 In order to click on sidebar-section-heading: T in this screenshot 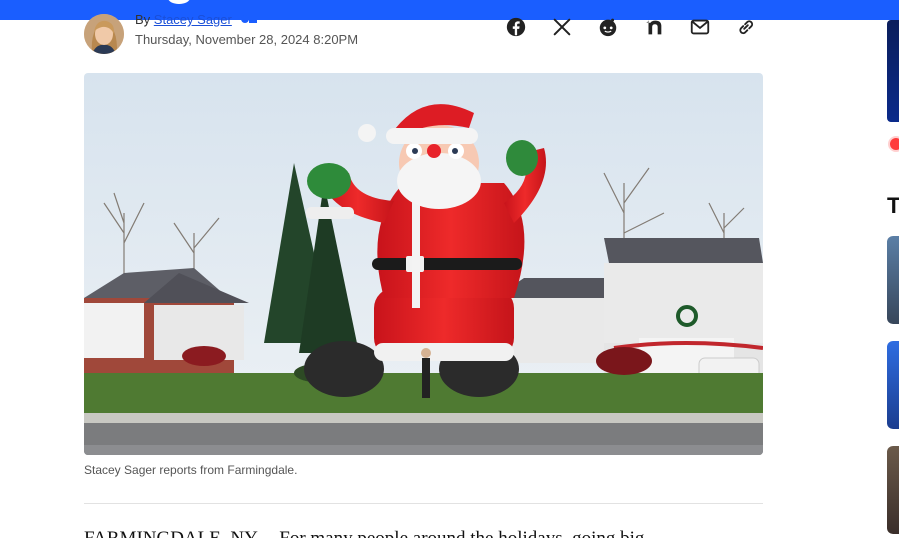, I will do `click(893, 205)`.